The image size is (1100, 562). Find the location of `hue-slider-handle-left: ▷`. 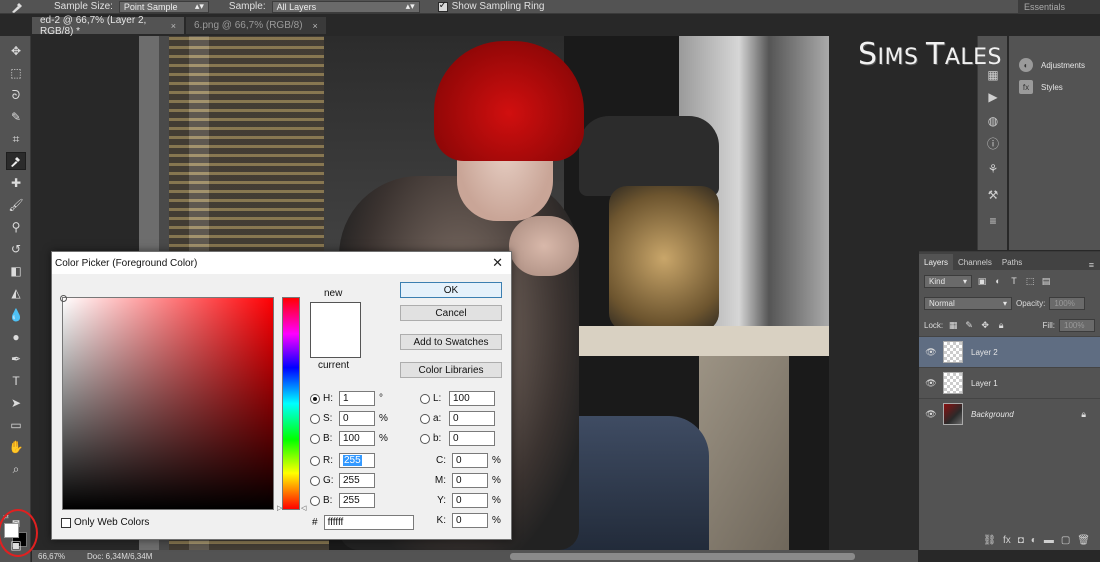

hue-slider-handle-left: ▷ is located at coordinates (279, 508).